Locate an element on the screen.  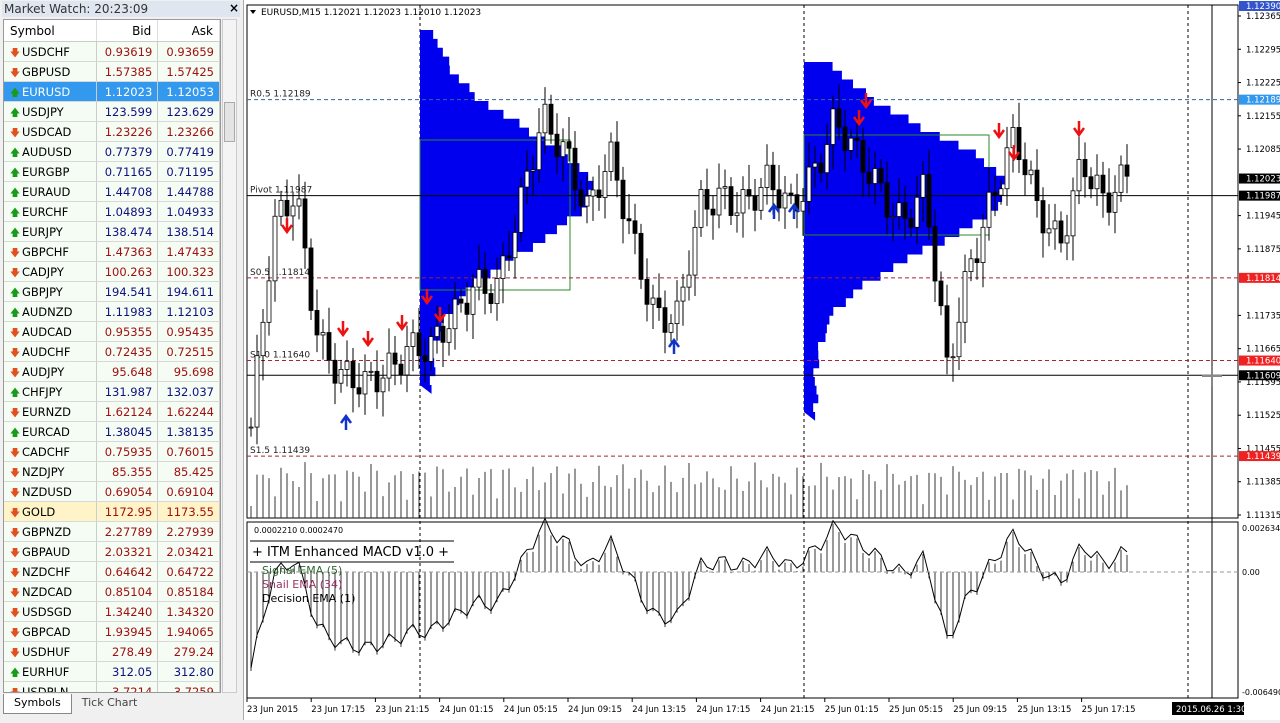
symbol-row: 🡇 NZDJPY 85.355 85.425 is located at coordinates (112, 472).